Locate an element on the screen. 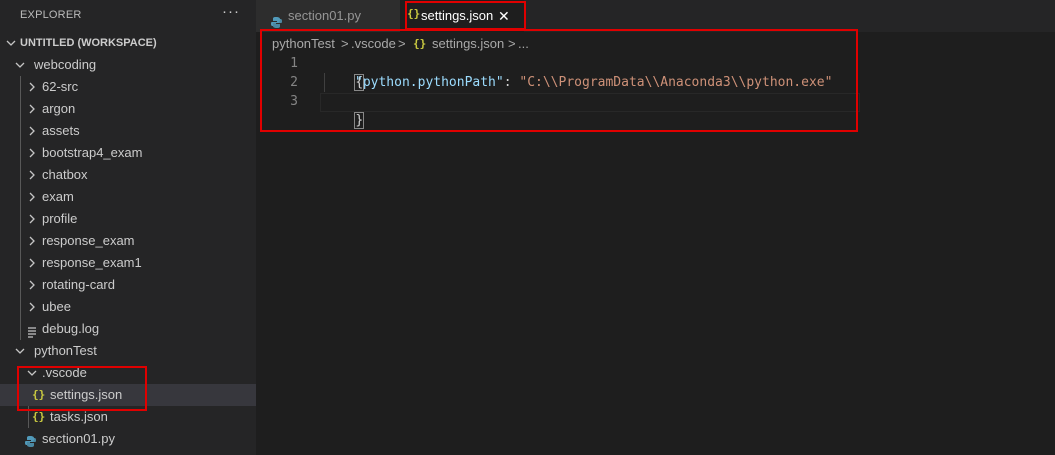 This screenshot has width=1055, height=455. file-label: debug.log is located at coordinates (71, 328).